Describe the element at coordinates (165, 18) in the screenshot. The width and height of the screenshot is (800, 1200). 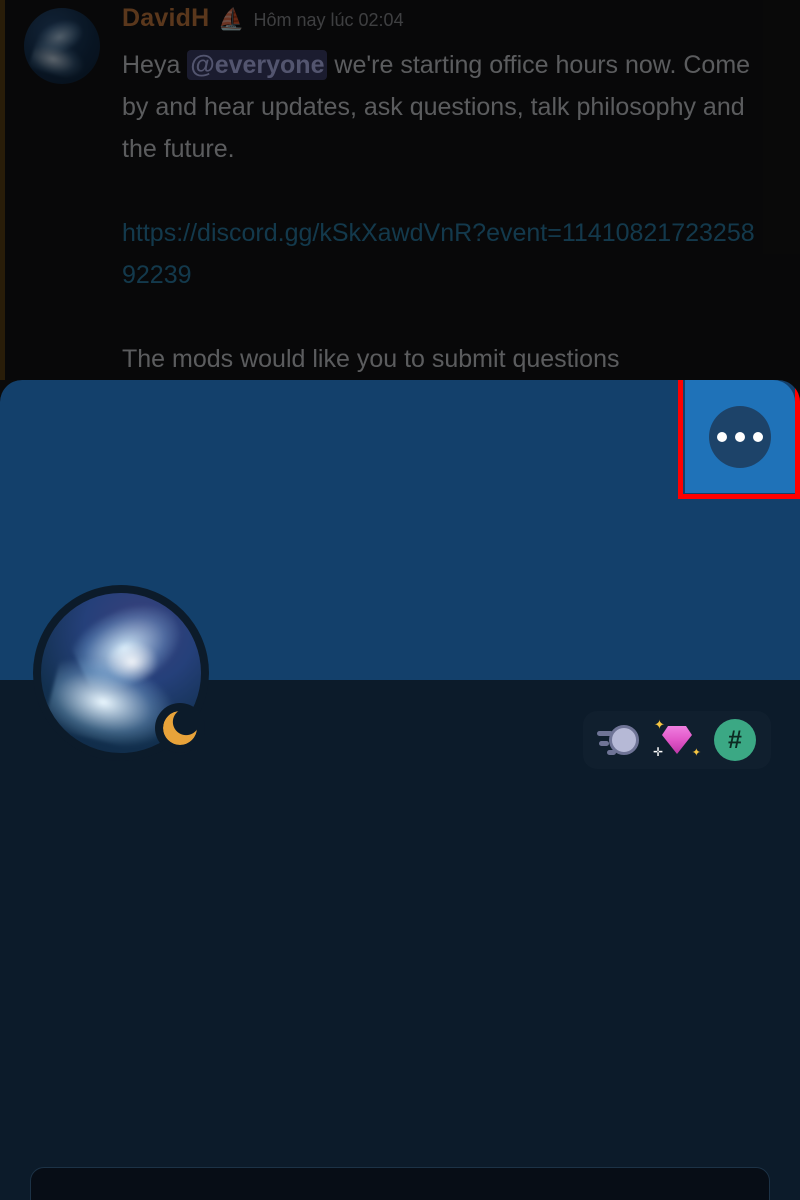
I see `message-author-name: DavidH` at that location.